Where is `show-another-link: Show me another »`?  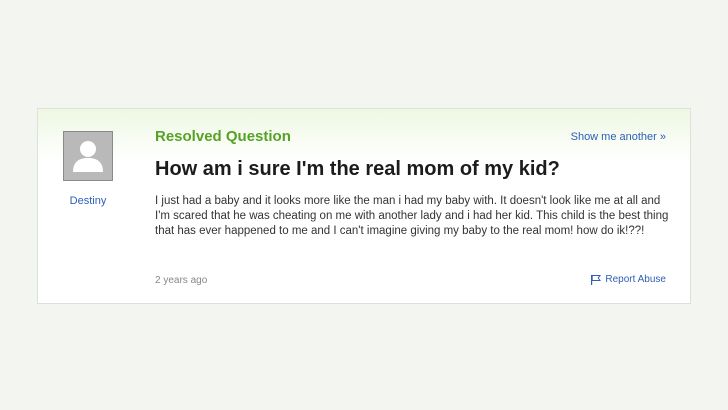 show-another-link: Show me another » is located at coordinates (618, 137).